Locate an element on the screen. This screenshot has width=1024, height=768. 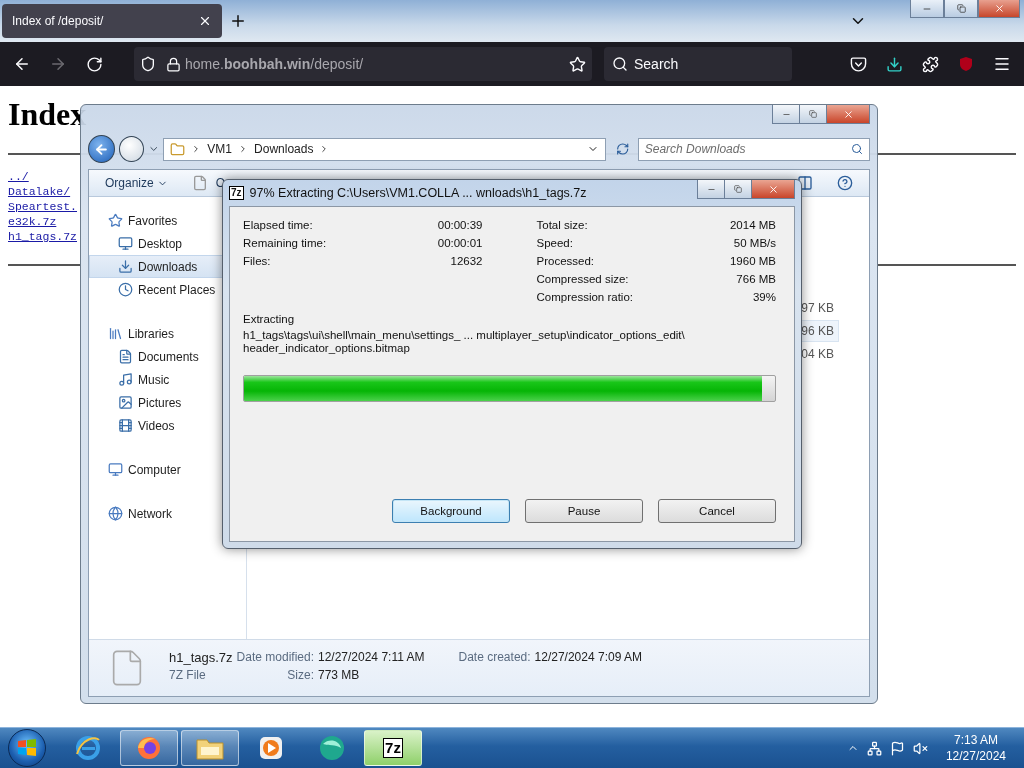
file-link: Speartest. is located at coordinates (42, 206).